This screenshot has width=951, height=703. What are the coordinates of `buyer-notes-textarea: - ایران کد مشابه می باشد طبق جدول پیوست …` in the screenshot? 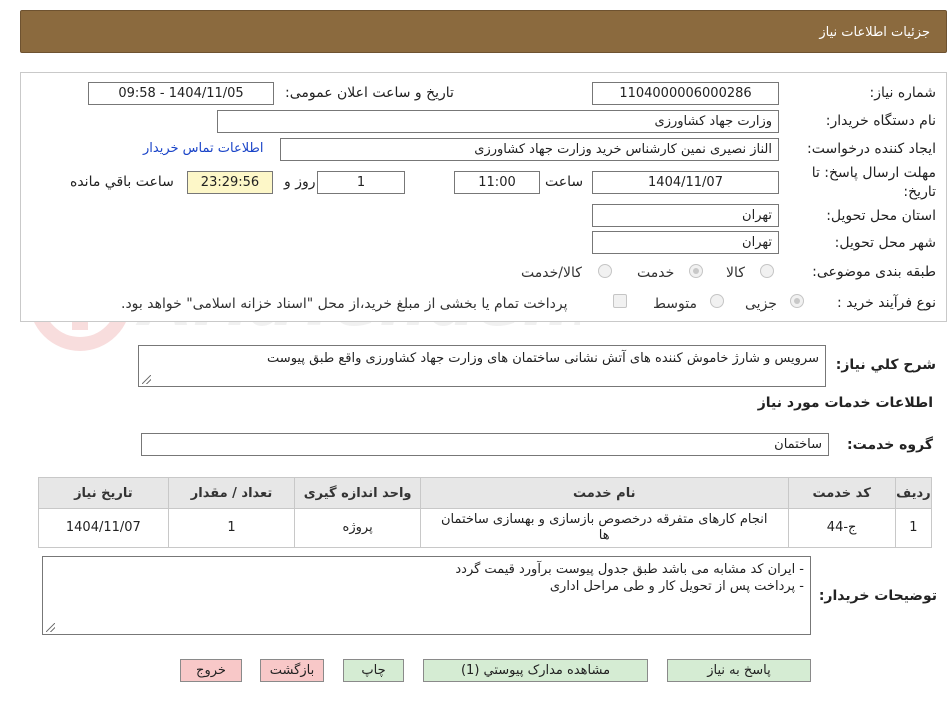 It's located at (426, 595).